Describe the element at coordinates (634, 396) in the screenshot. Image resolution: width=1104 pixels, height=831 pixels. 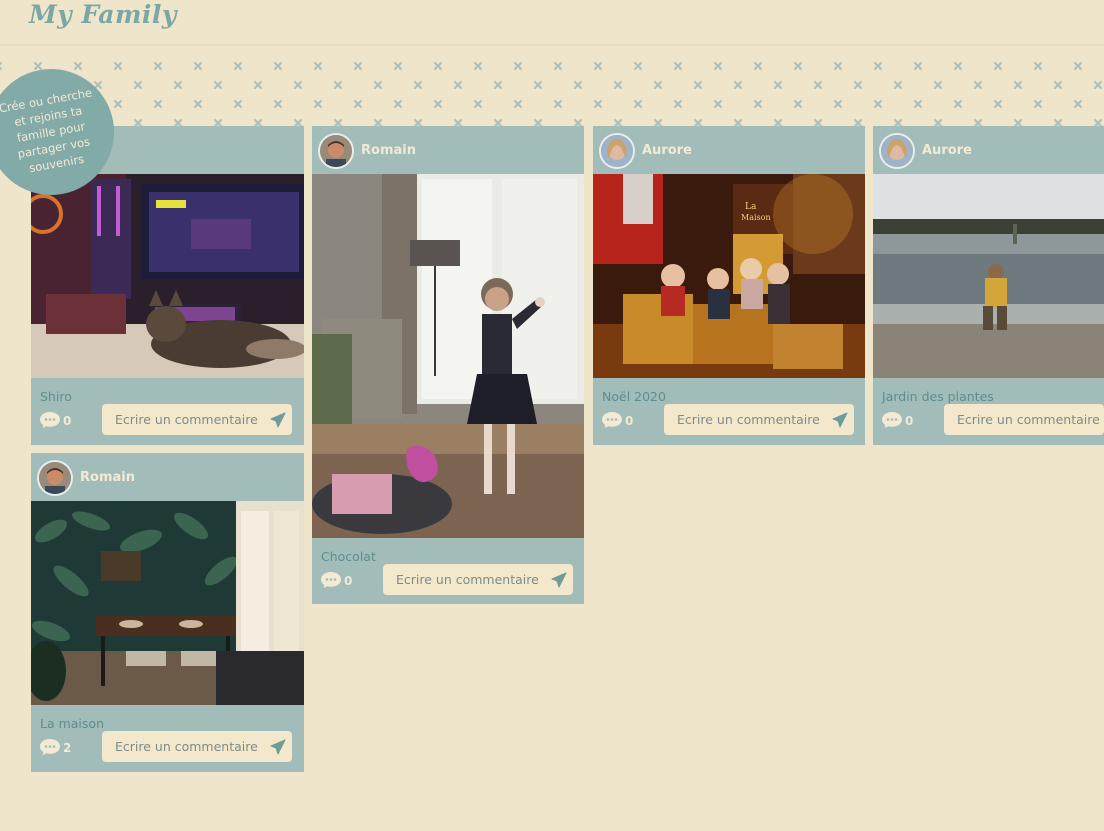
I see `post-caption: Noël 2020` at that location.